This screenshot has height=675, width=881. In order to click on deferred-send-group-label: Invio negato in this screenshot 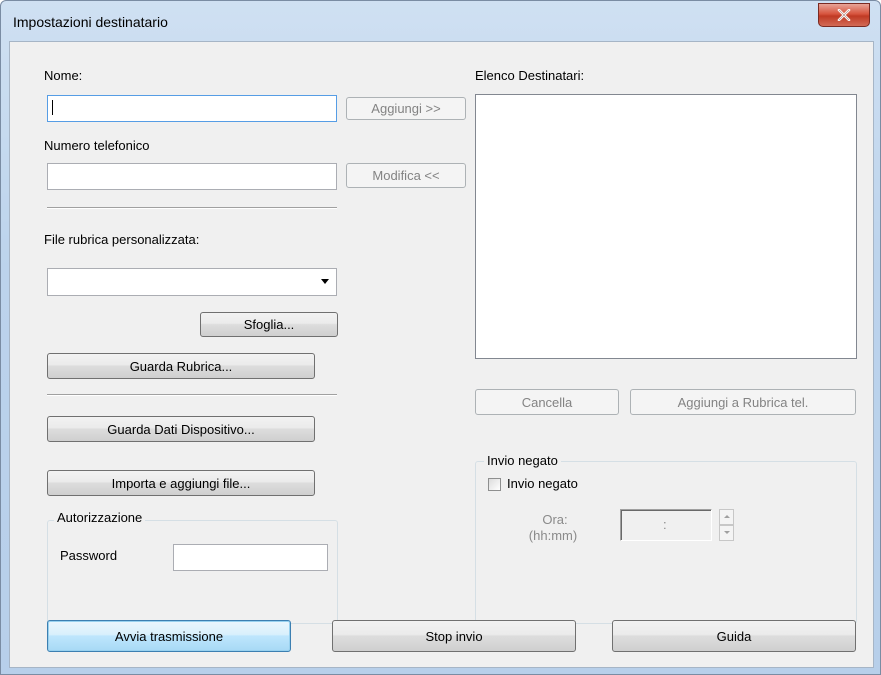, I will do `click(522, 460)`.